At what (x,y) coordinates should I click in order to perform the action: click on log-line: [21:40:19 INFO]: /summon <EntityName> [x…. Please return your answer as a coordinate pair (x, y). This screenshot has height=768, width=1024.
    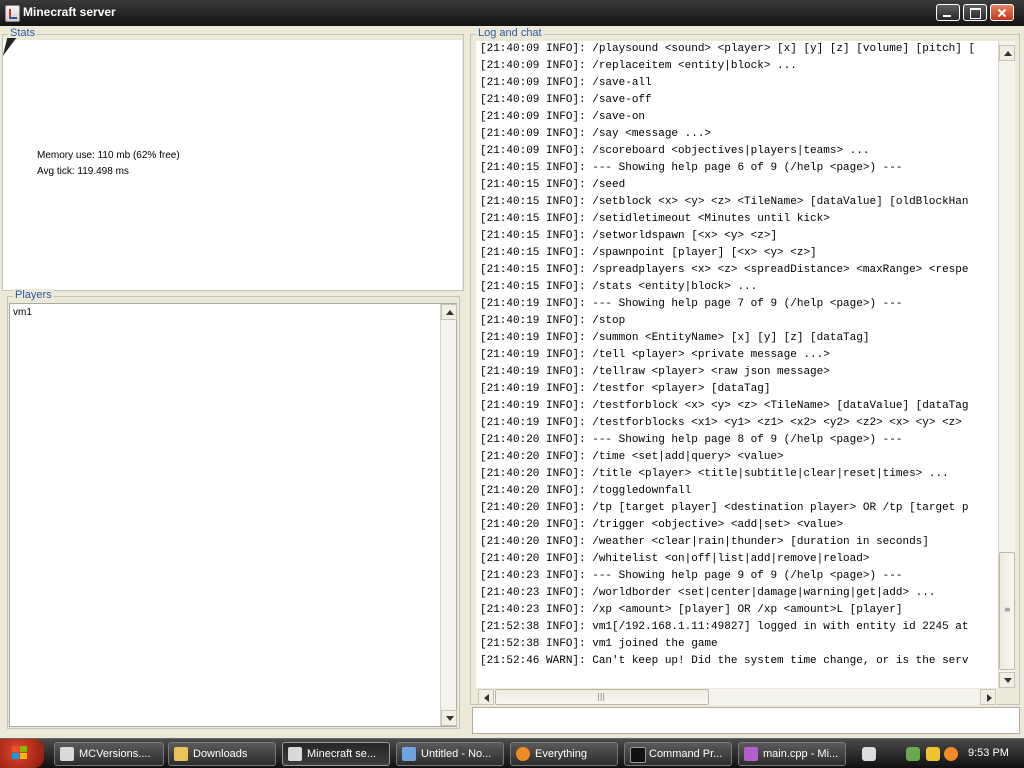
    Looking at the image, I should click on (675, 338).